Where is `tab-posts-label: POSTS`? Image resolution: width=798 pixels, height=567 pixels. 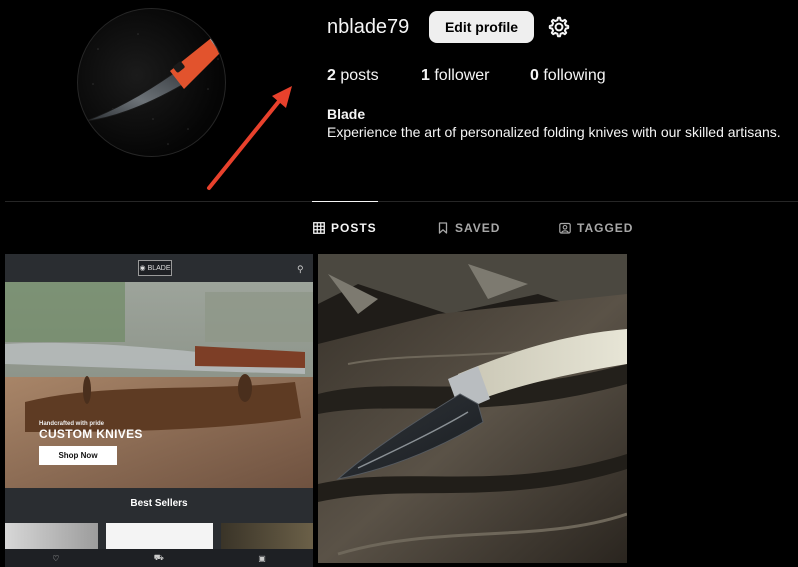
tab-posts-label: POSTS is located at coordinates (354, 228).